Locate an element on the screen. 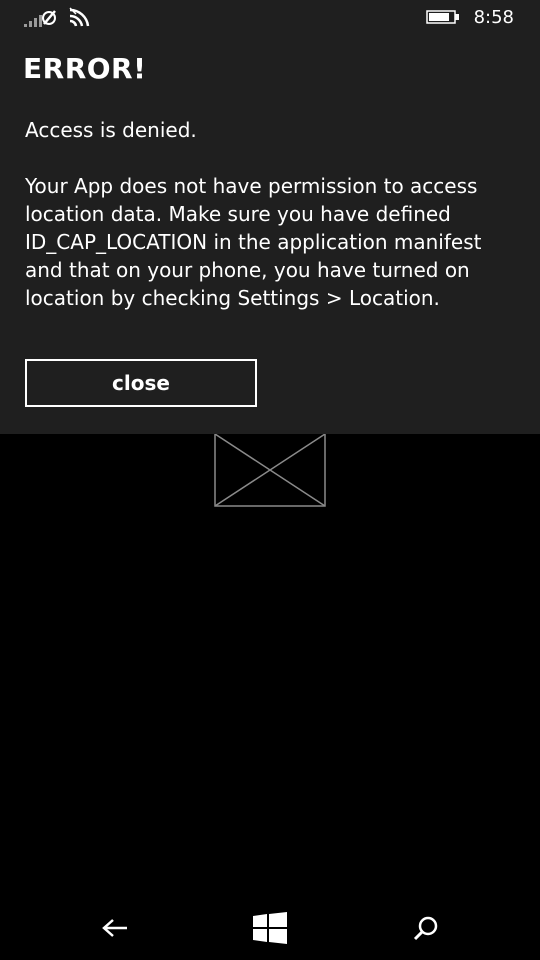 This screenshot has height=960, width=540. windows-start-icon is located at coordinates (270, 930).